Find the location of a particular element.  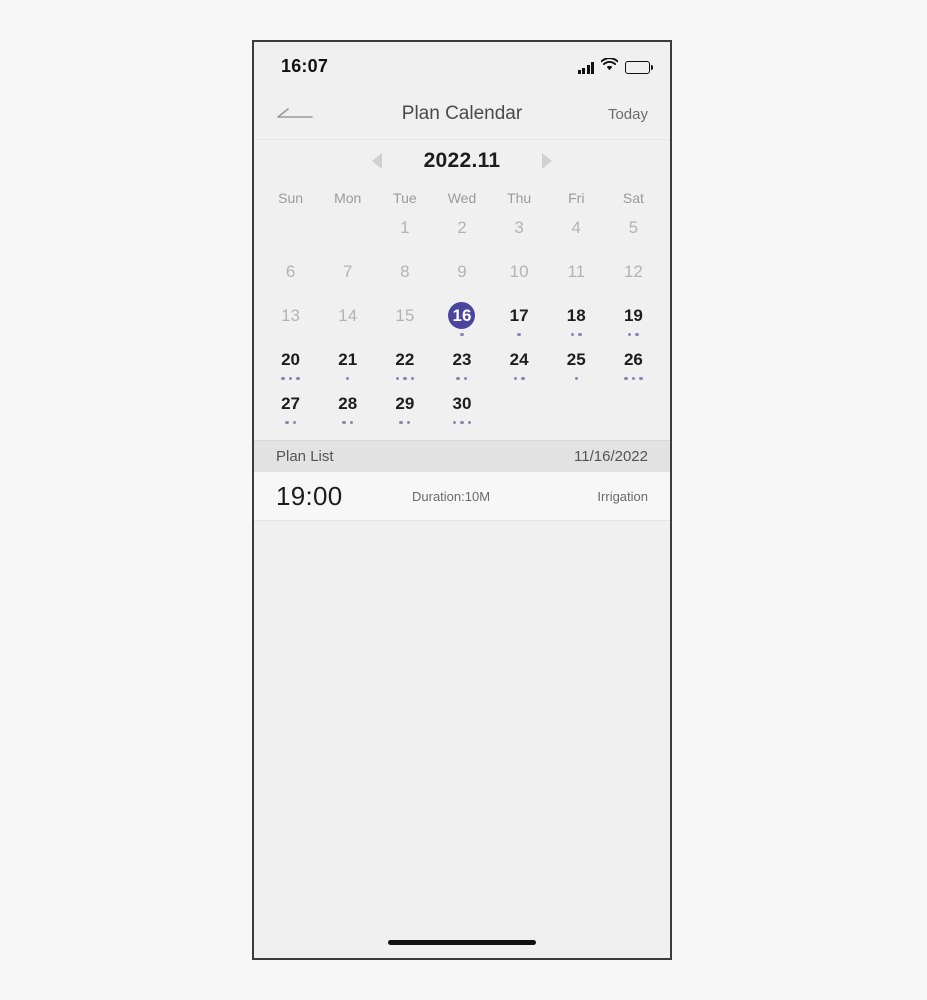

calendar-day-number: 24 is located at coordinates (519, 359).